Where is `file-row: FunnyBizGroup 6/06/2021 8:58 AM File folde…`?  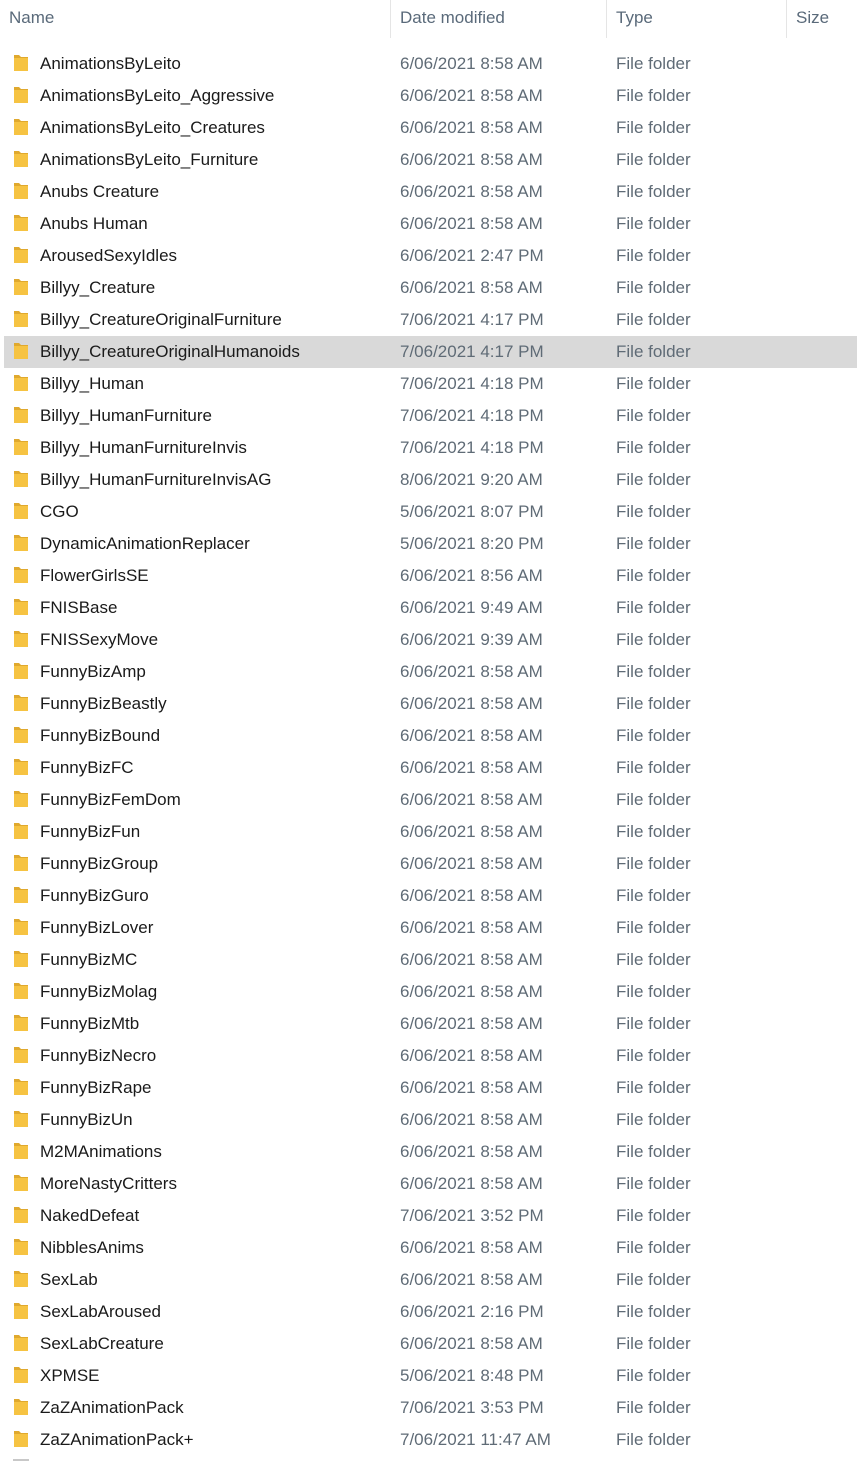 file-row: FunnyBizGroup 6/06/2021 8:58 AM File folde… is located at coordinates (428, 864).